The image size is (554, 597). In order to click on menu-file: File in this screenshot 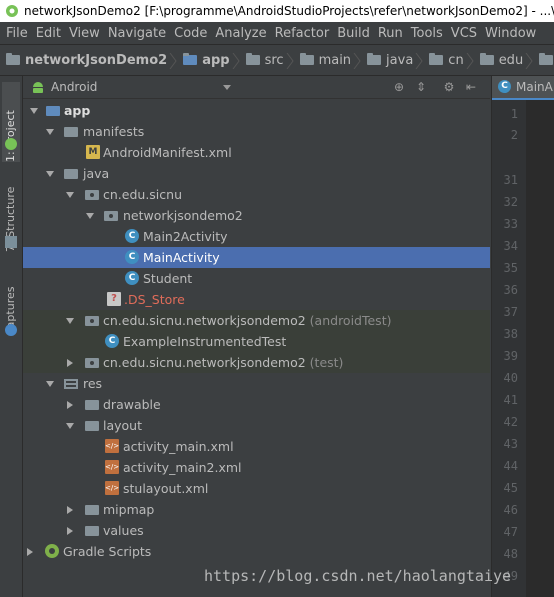, I will do `click(17, 33)`.